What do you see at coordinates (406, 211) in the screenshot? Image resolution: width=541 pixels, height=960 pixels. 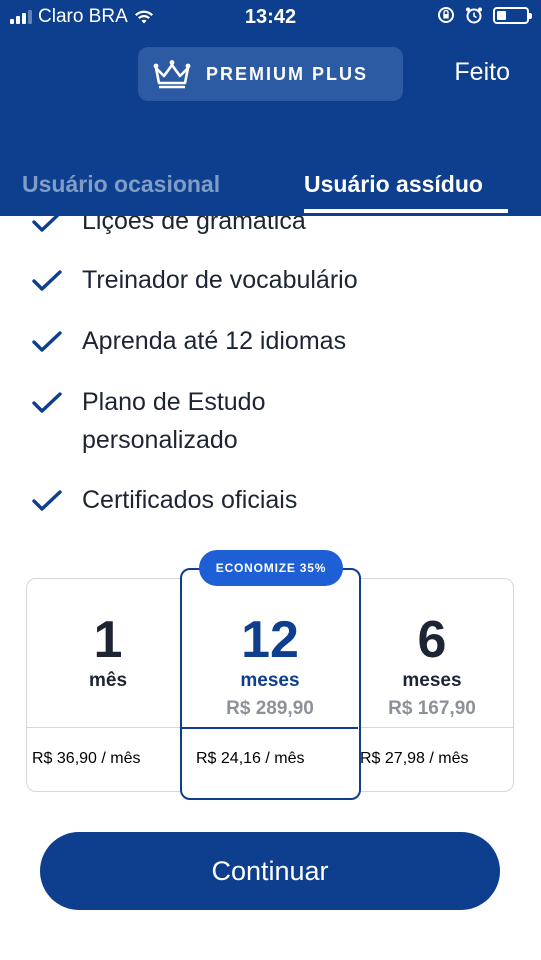 I see `active-tab-indicator` at bounding box center [406, 211].